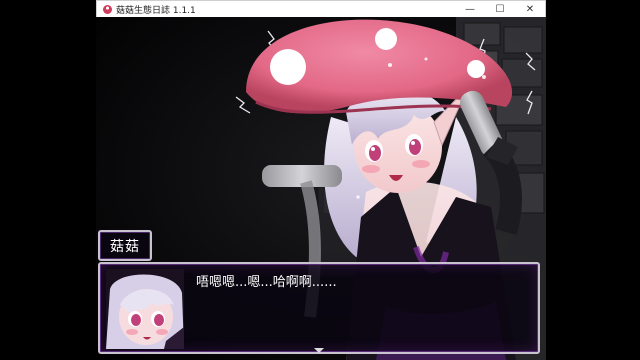 The image size is (640, 360). I want to click on character-face-portrait, so click(145, 309).